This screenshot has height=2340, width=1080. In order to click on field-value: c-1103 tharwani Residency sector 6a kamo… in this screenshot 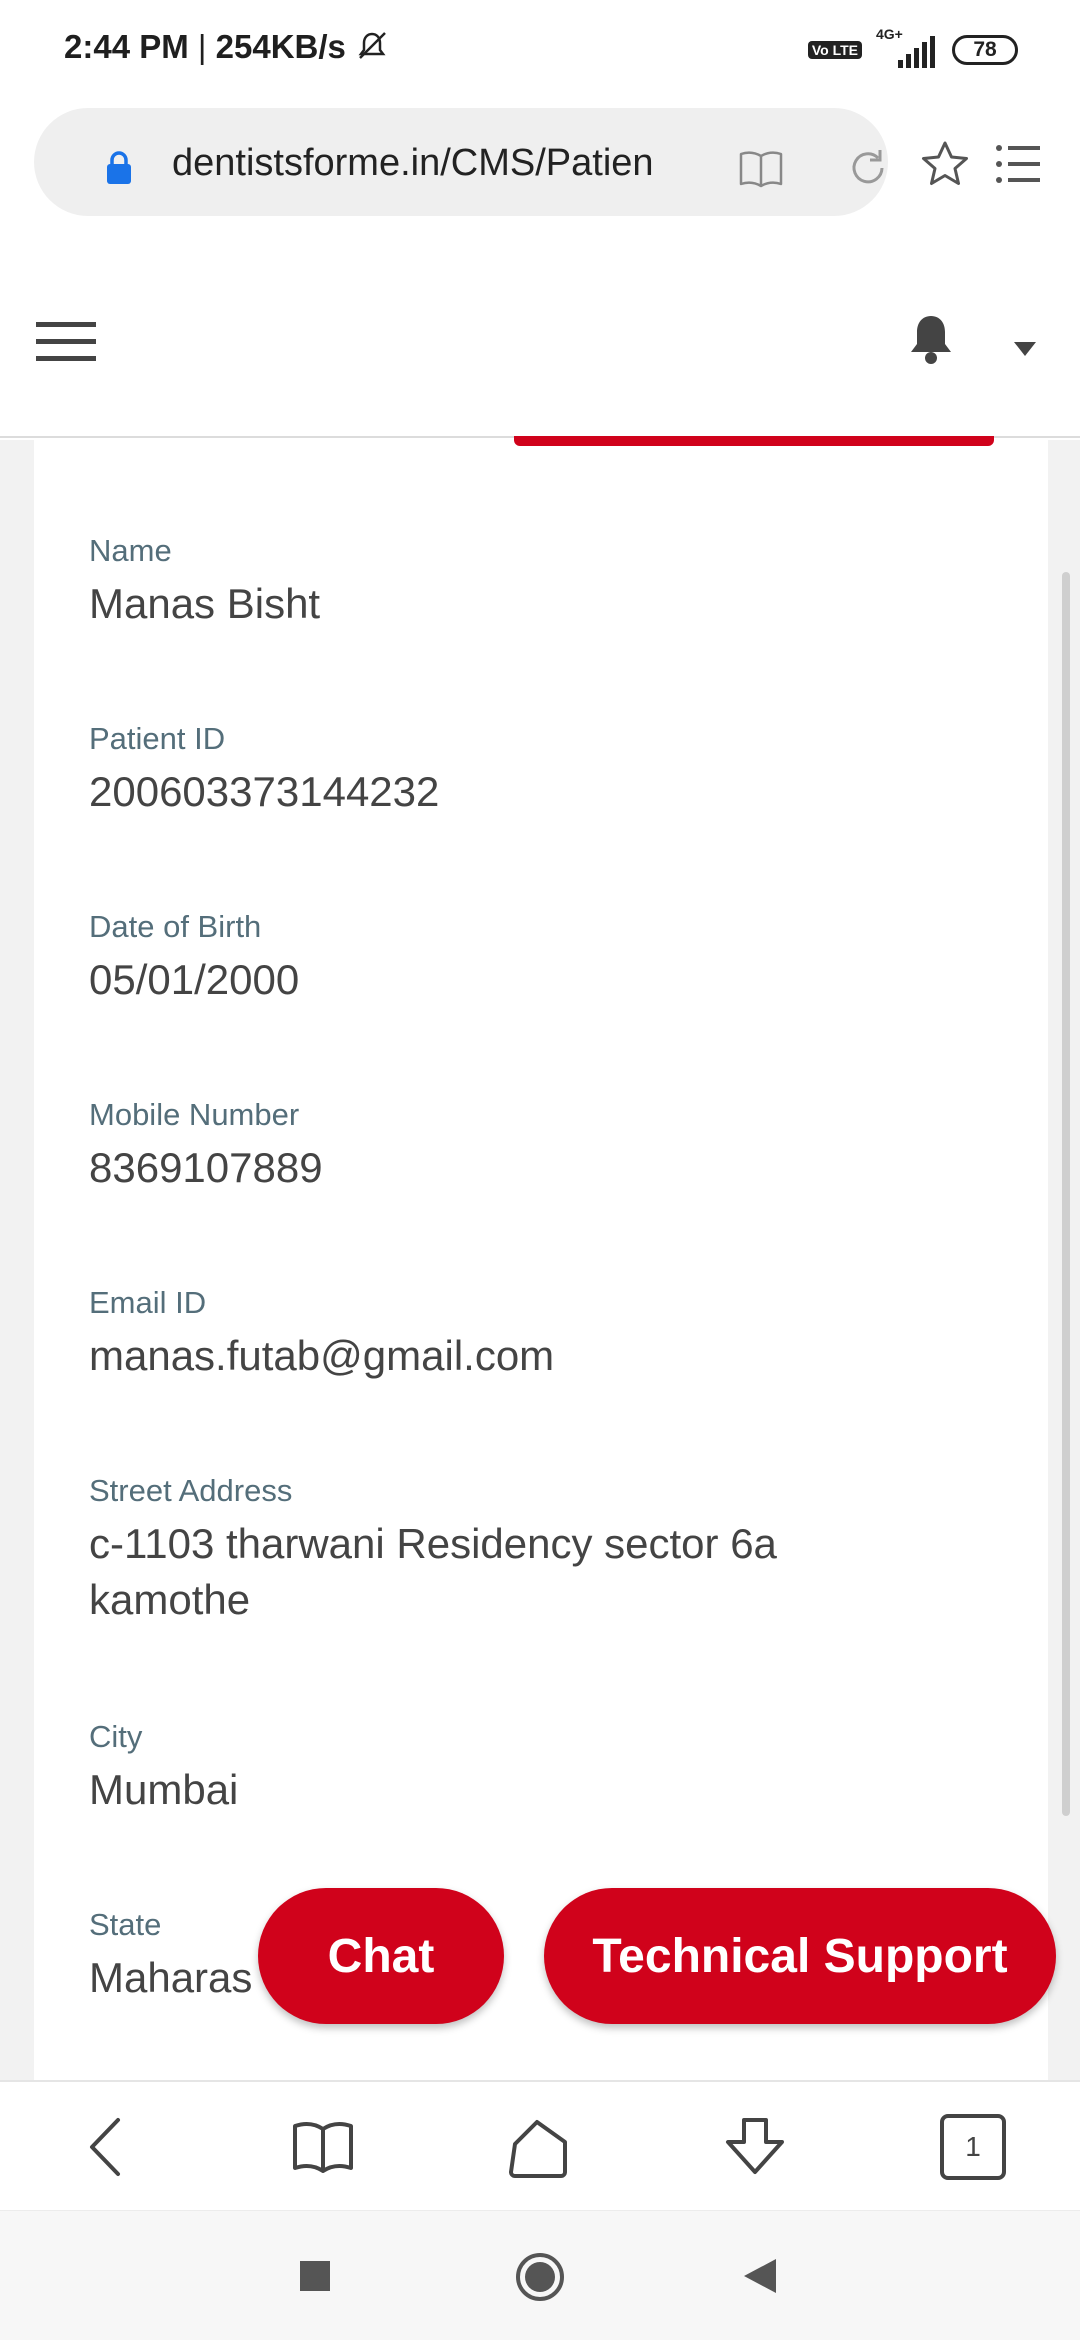, I will do `click(539, 1572)`.